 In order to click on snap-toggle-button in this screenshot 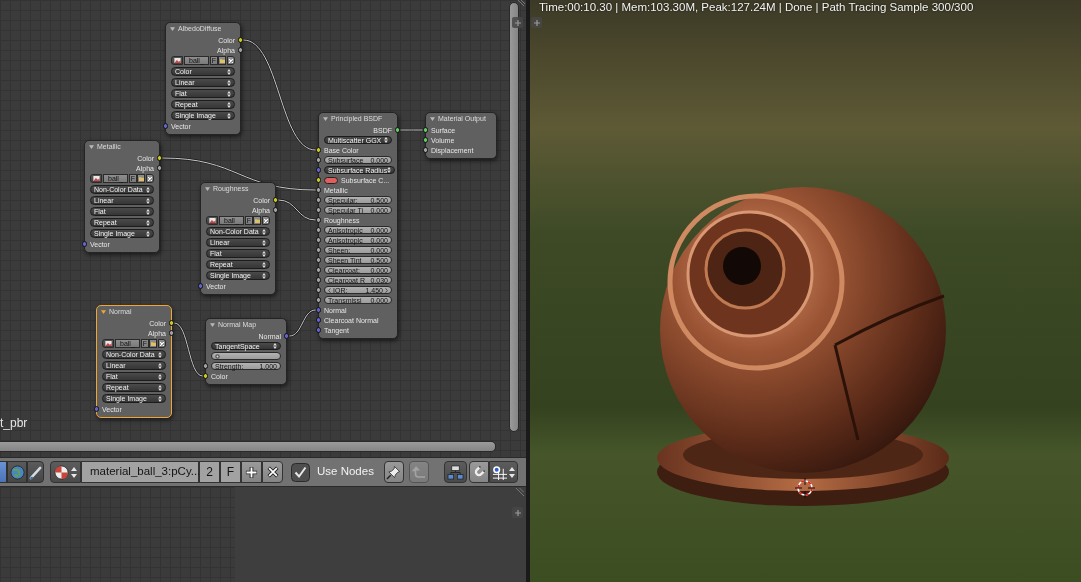, I will do `click(478, 472)`.